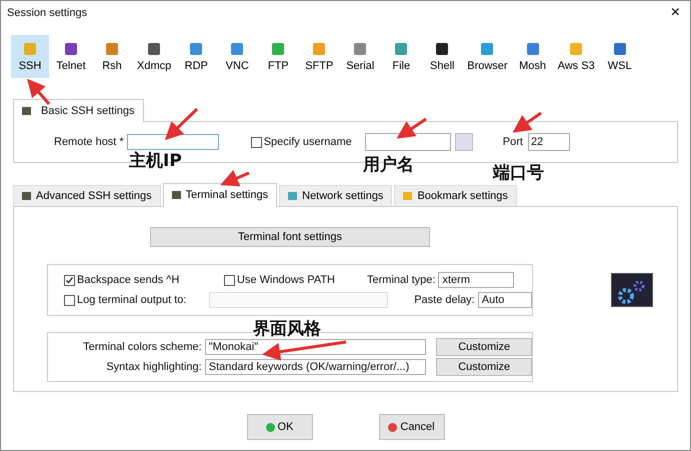 The image size is (691, 451). Describe the element at coordinates (89, 142) in the screenshot. I see `field-label: Remote host *` at that location.